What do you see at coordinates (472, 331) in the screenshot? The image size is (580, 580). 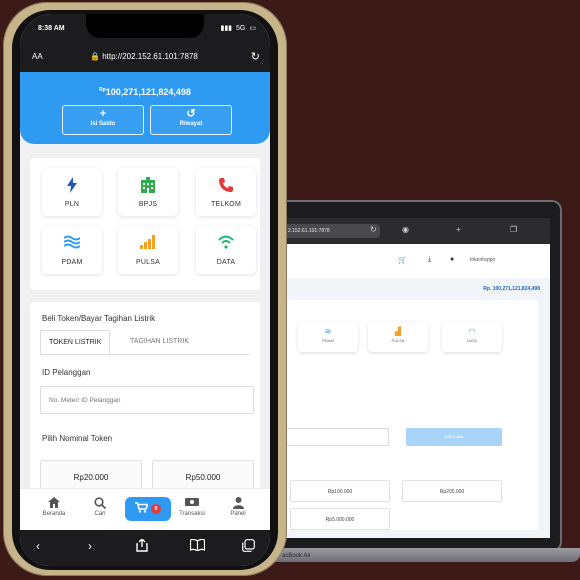 I see `wifi-icon: ◠` at bounding box center [472, 331].